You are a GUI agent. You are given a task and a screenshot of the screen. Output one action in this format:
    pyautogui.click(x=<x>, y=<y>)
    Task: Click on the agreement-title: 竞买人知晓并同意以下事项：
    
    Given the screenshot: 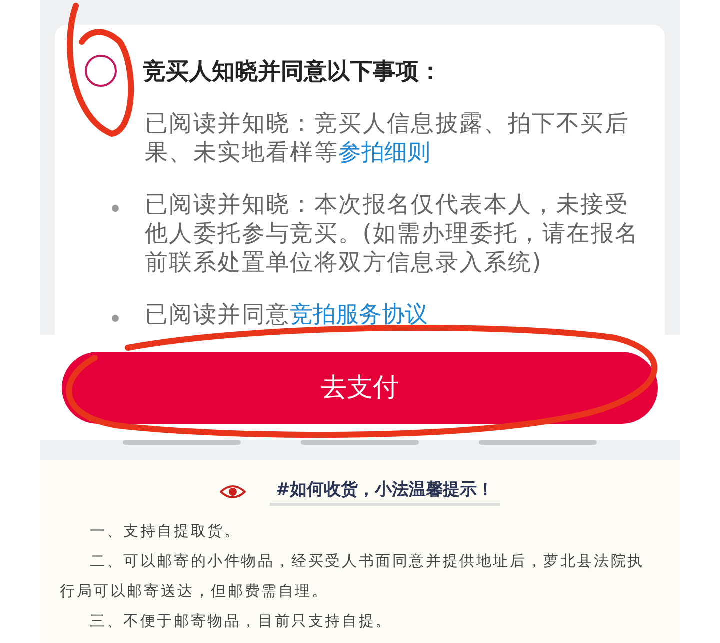 What is the action you would take?
    pyautogui.click(x=292, y=72)
    